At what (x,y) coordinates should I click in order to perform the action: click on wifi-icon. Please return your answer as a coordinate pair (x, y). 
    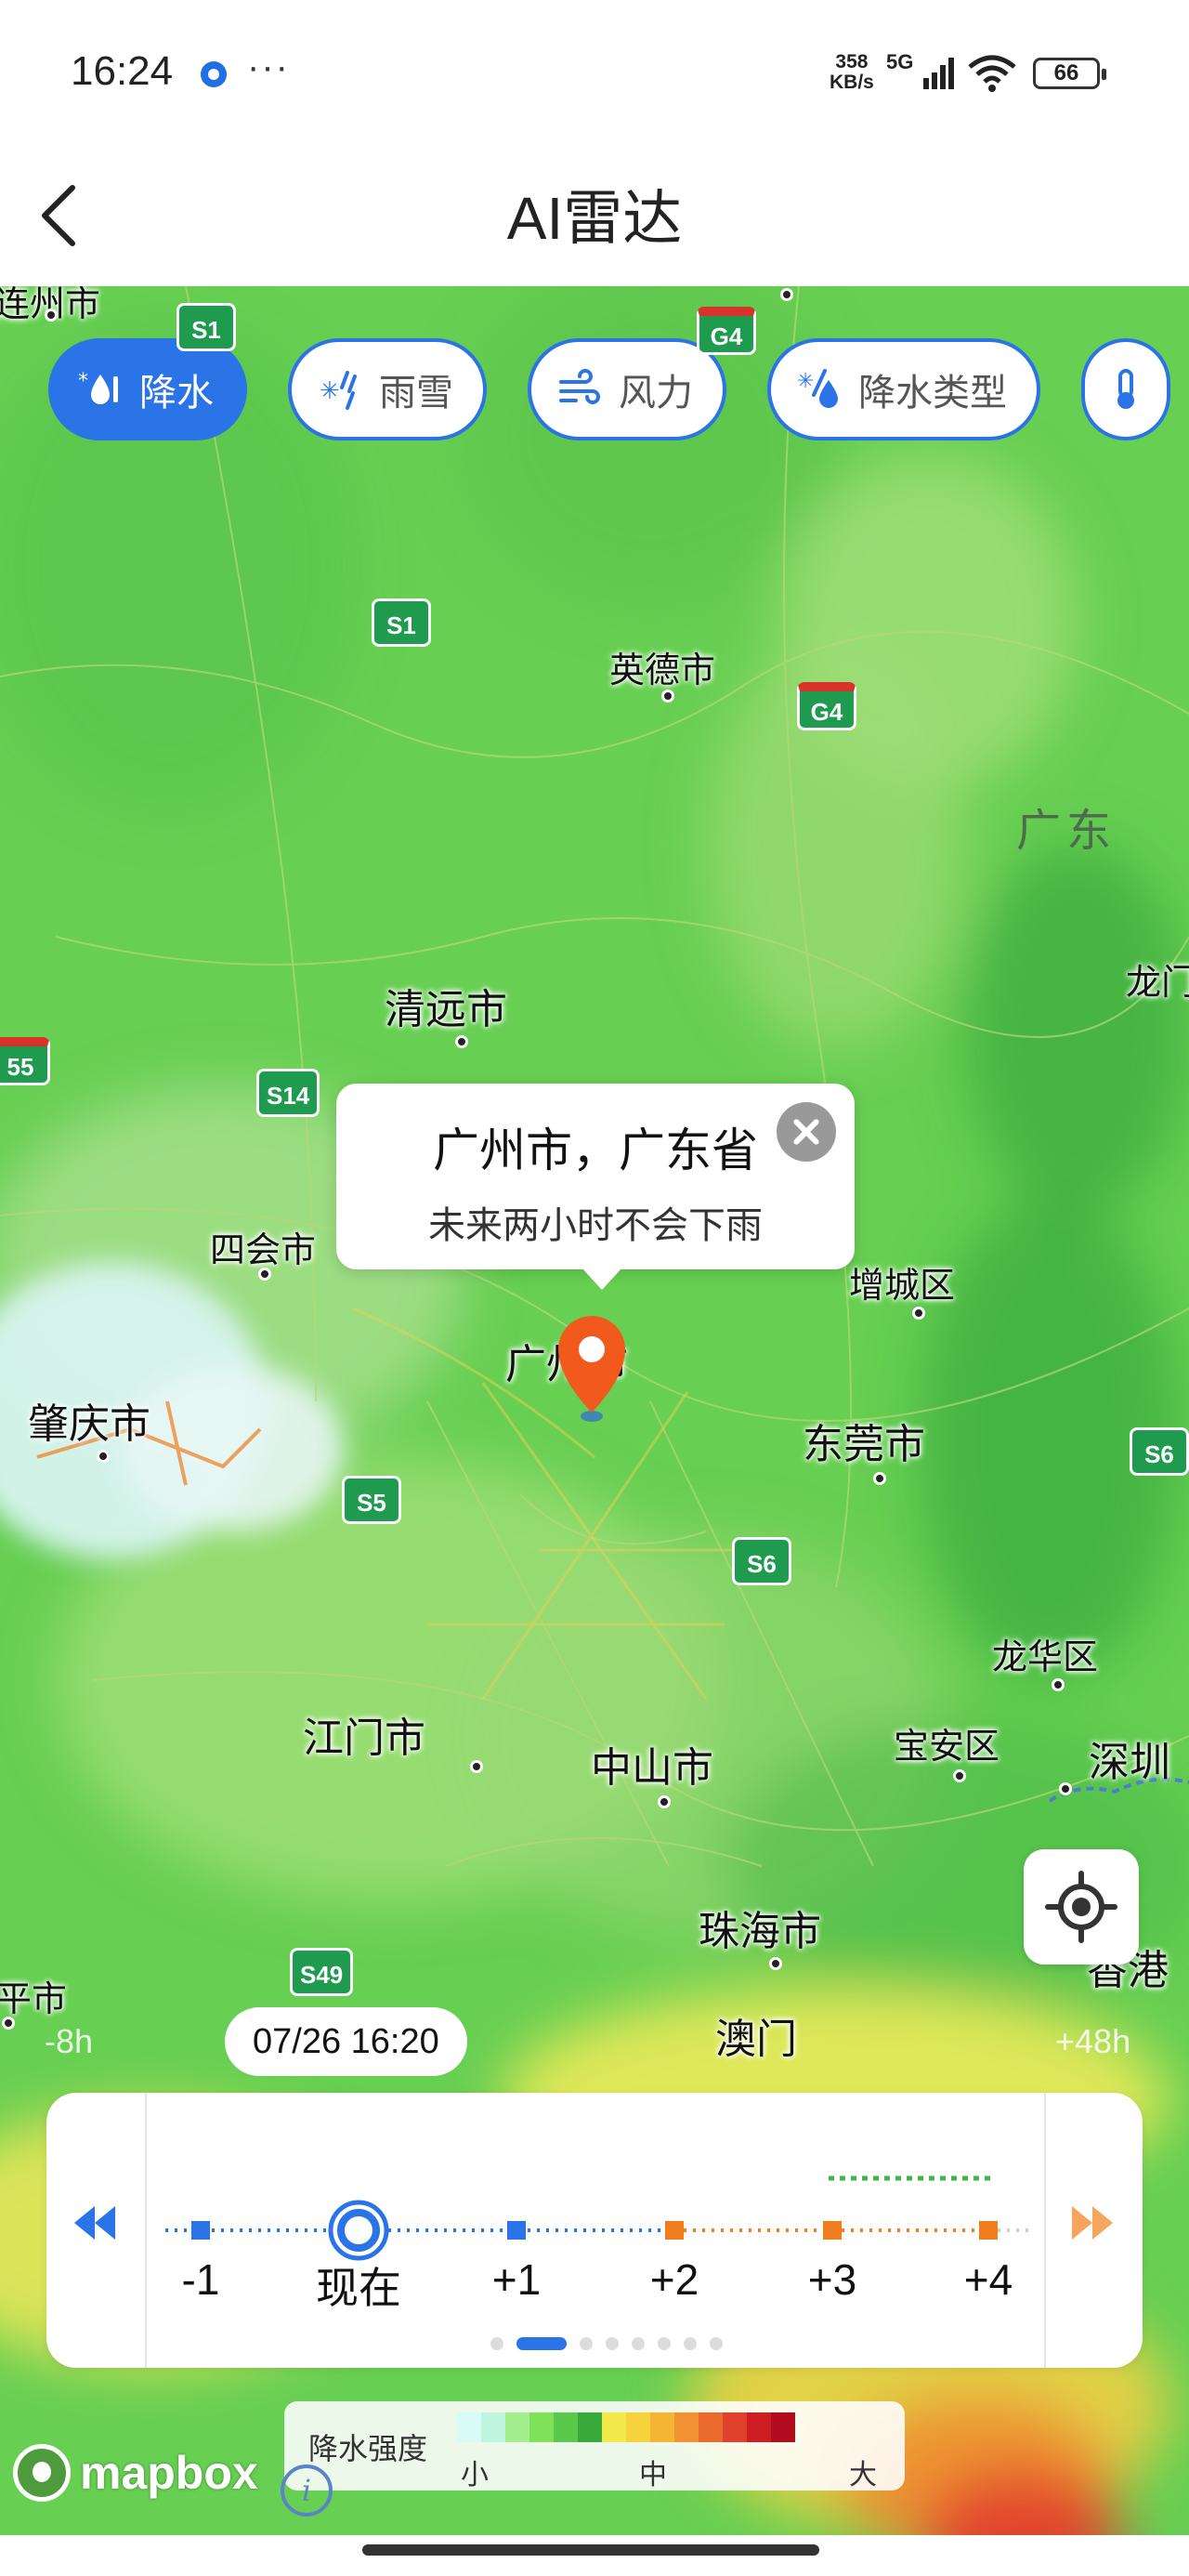
    Looking at the image, I should click on (992, 73).